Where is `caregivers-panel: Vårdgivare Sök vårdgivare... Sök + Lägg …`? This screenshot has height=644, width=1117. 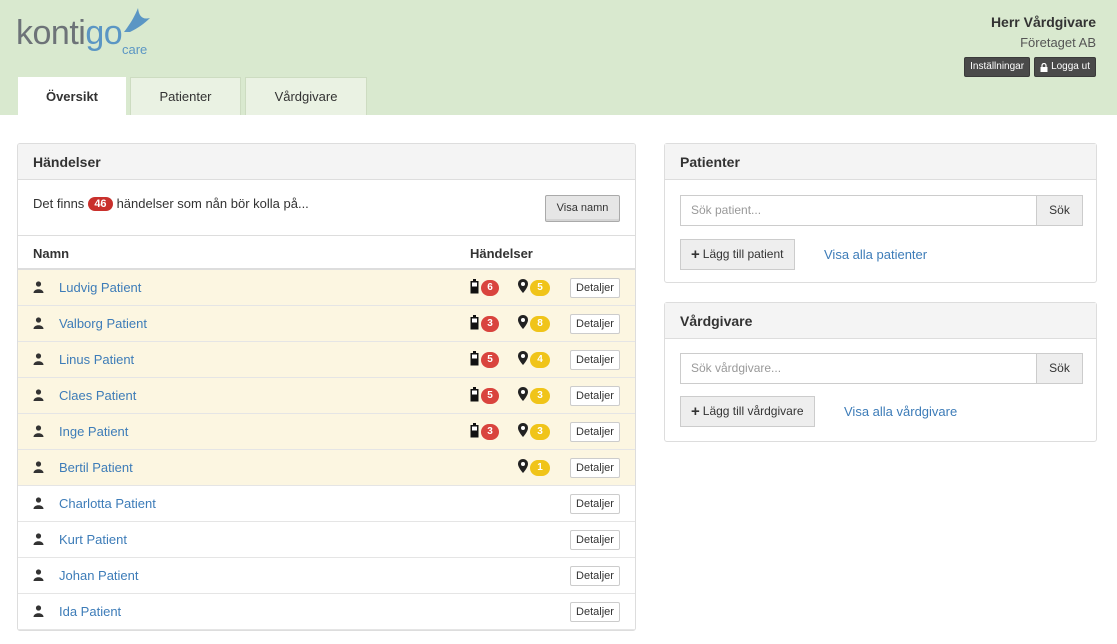
caregivers-panel: Vårdgivare Sök vårdgivare... Sök + Lägg … is located at coordinates (880, 372).